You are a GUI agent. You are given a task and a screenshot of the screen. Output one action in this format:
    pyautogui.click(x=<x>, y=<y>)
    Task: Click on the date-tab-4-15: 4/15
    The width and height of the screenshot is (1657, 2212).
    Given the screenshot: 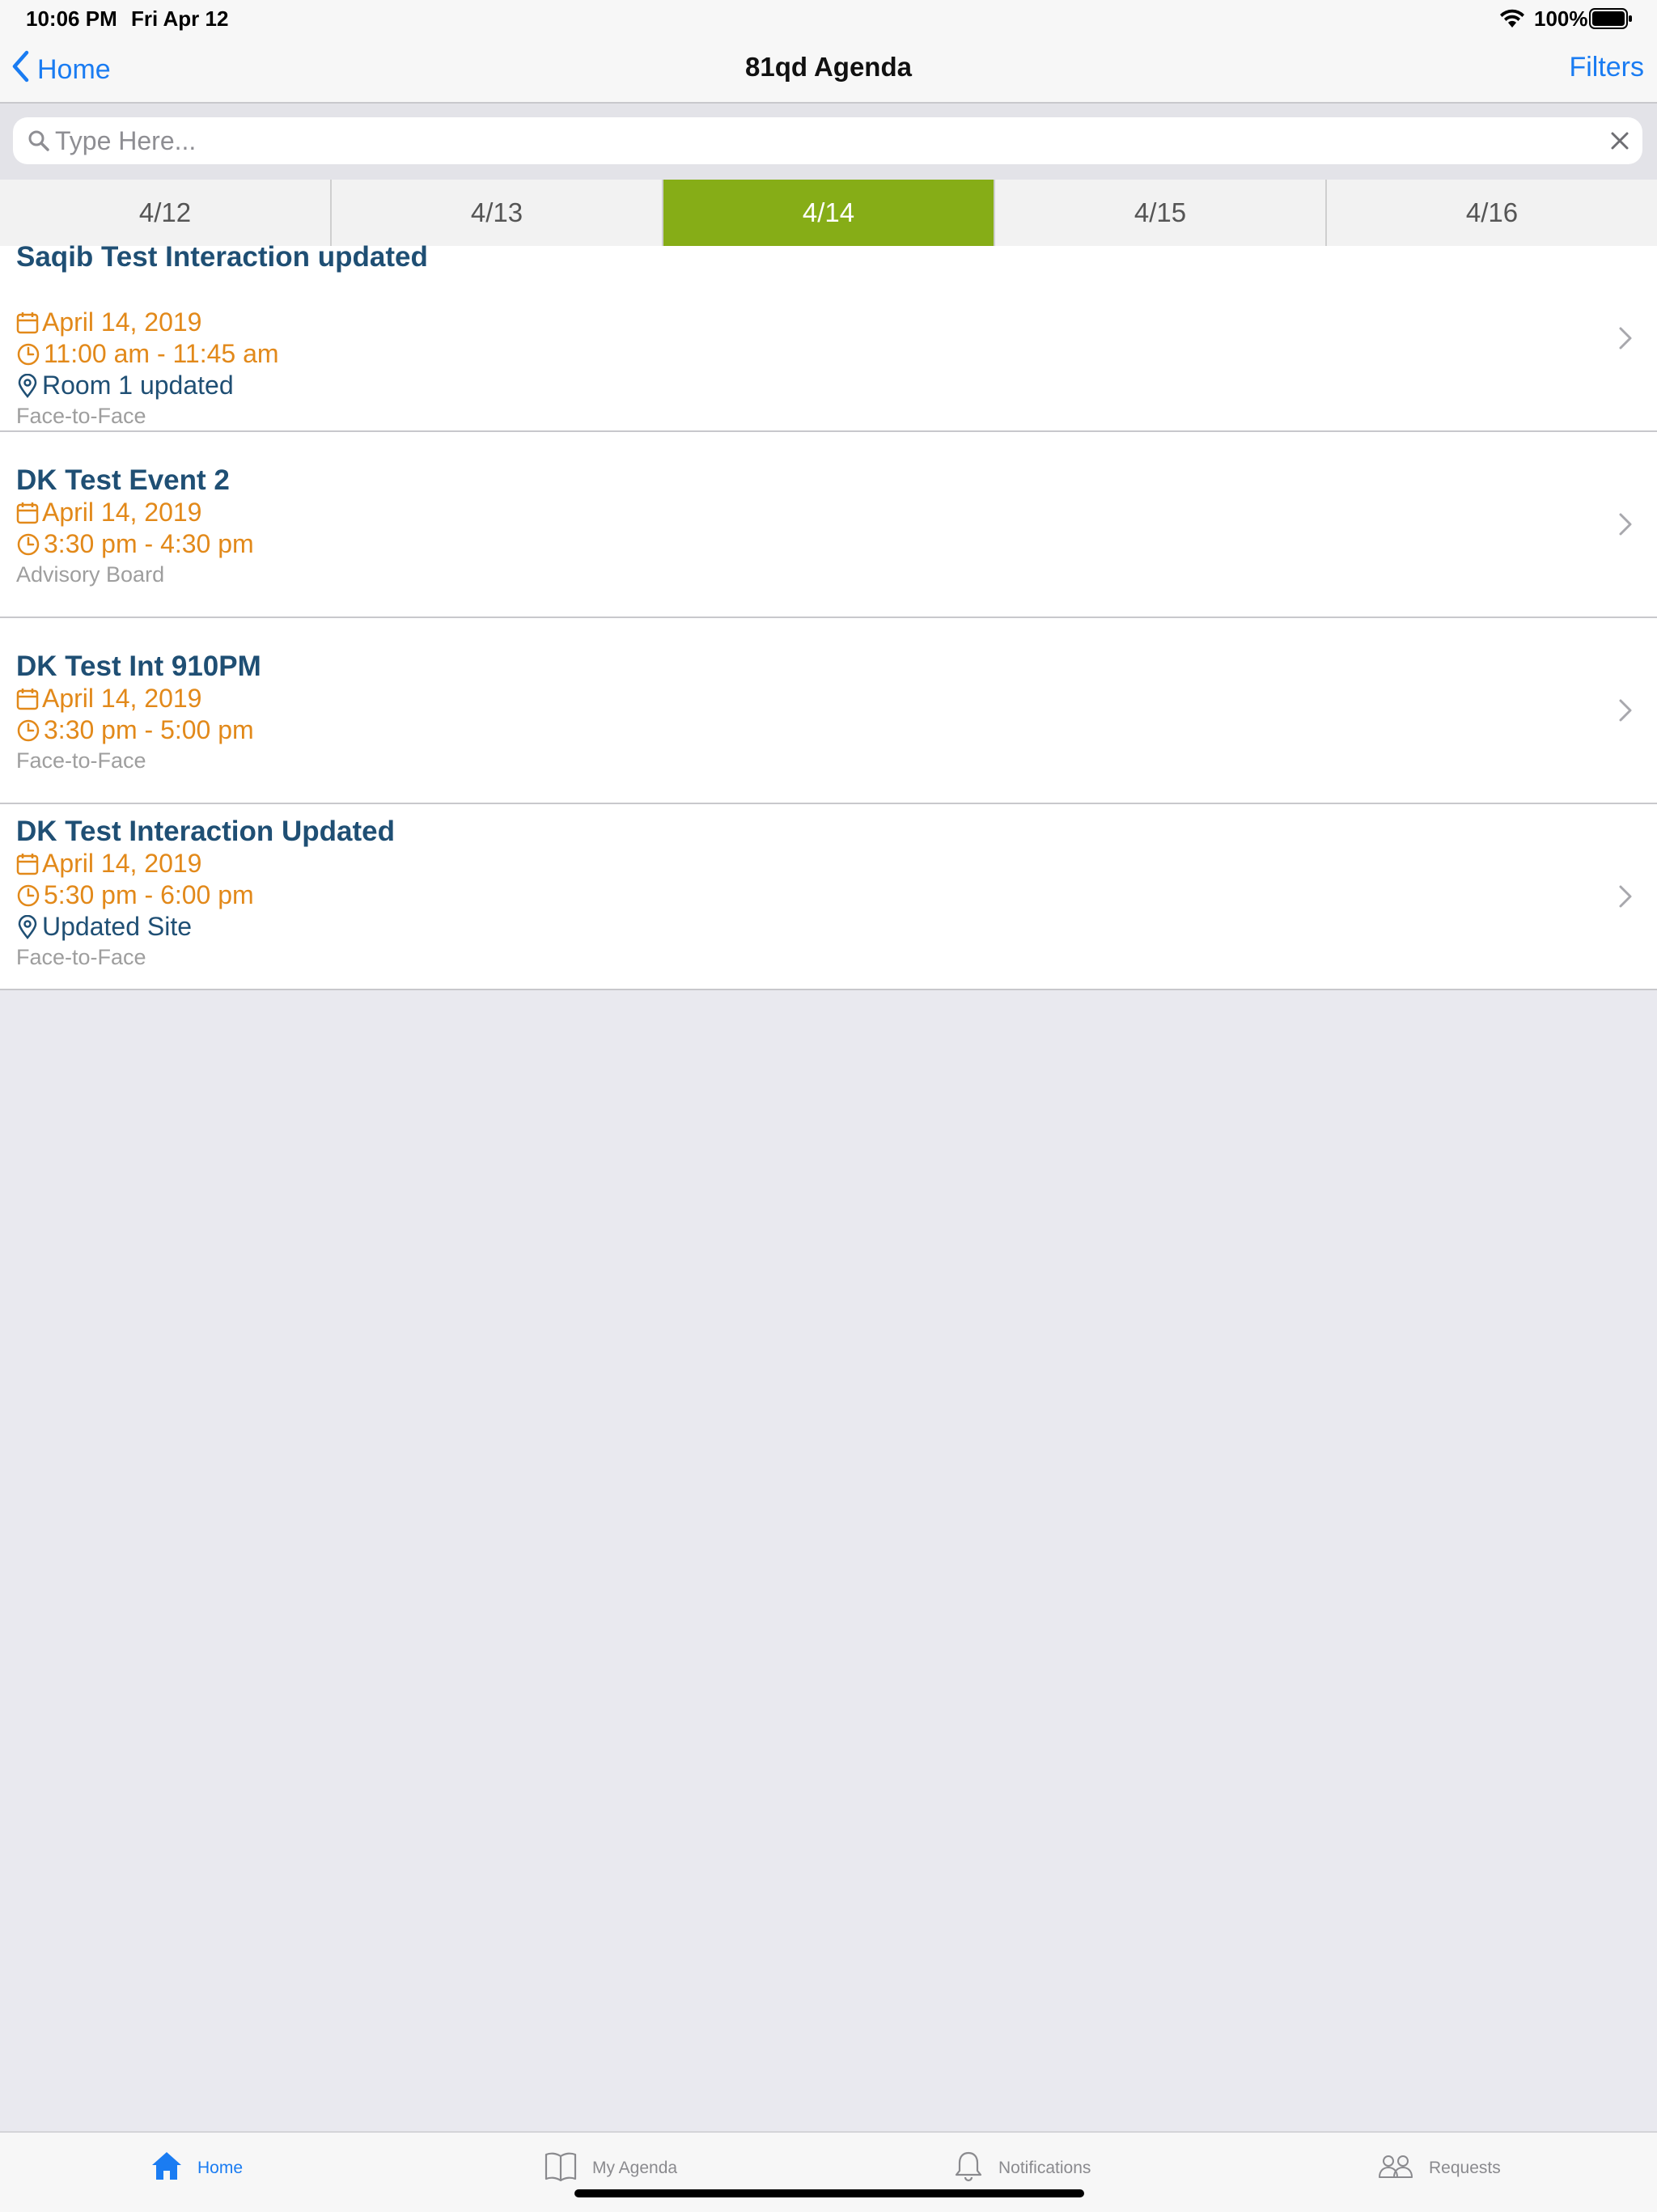 What is the action you would take?
    pyautogui.click(x=1161, y=213)
    